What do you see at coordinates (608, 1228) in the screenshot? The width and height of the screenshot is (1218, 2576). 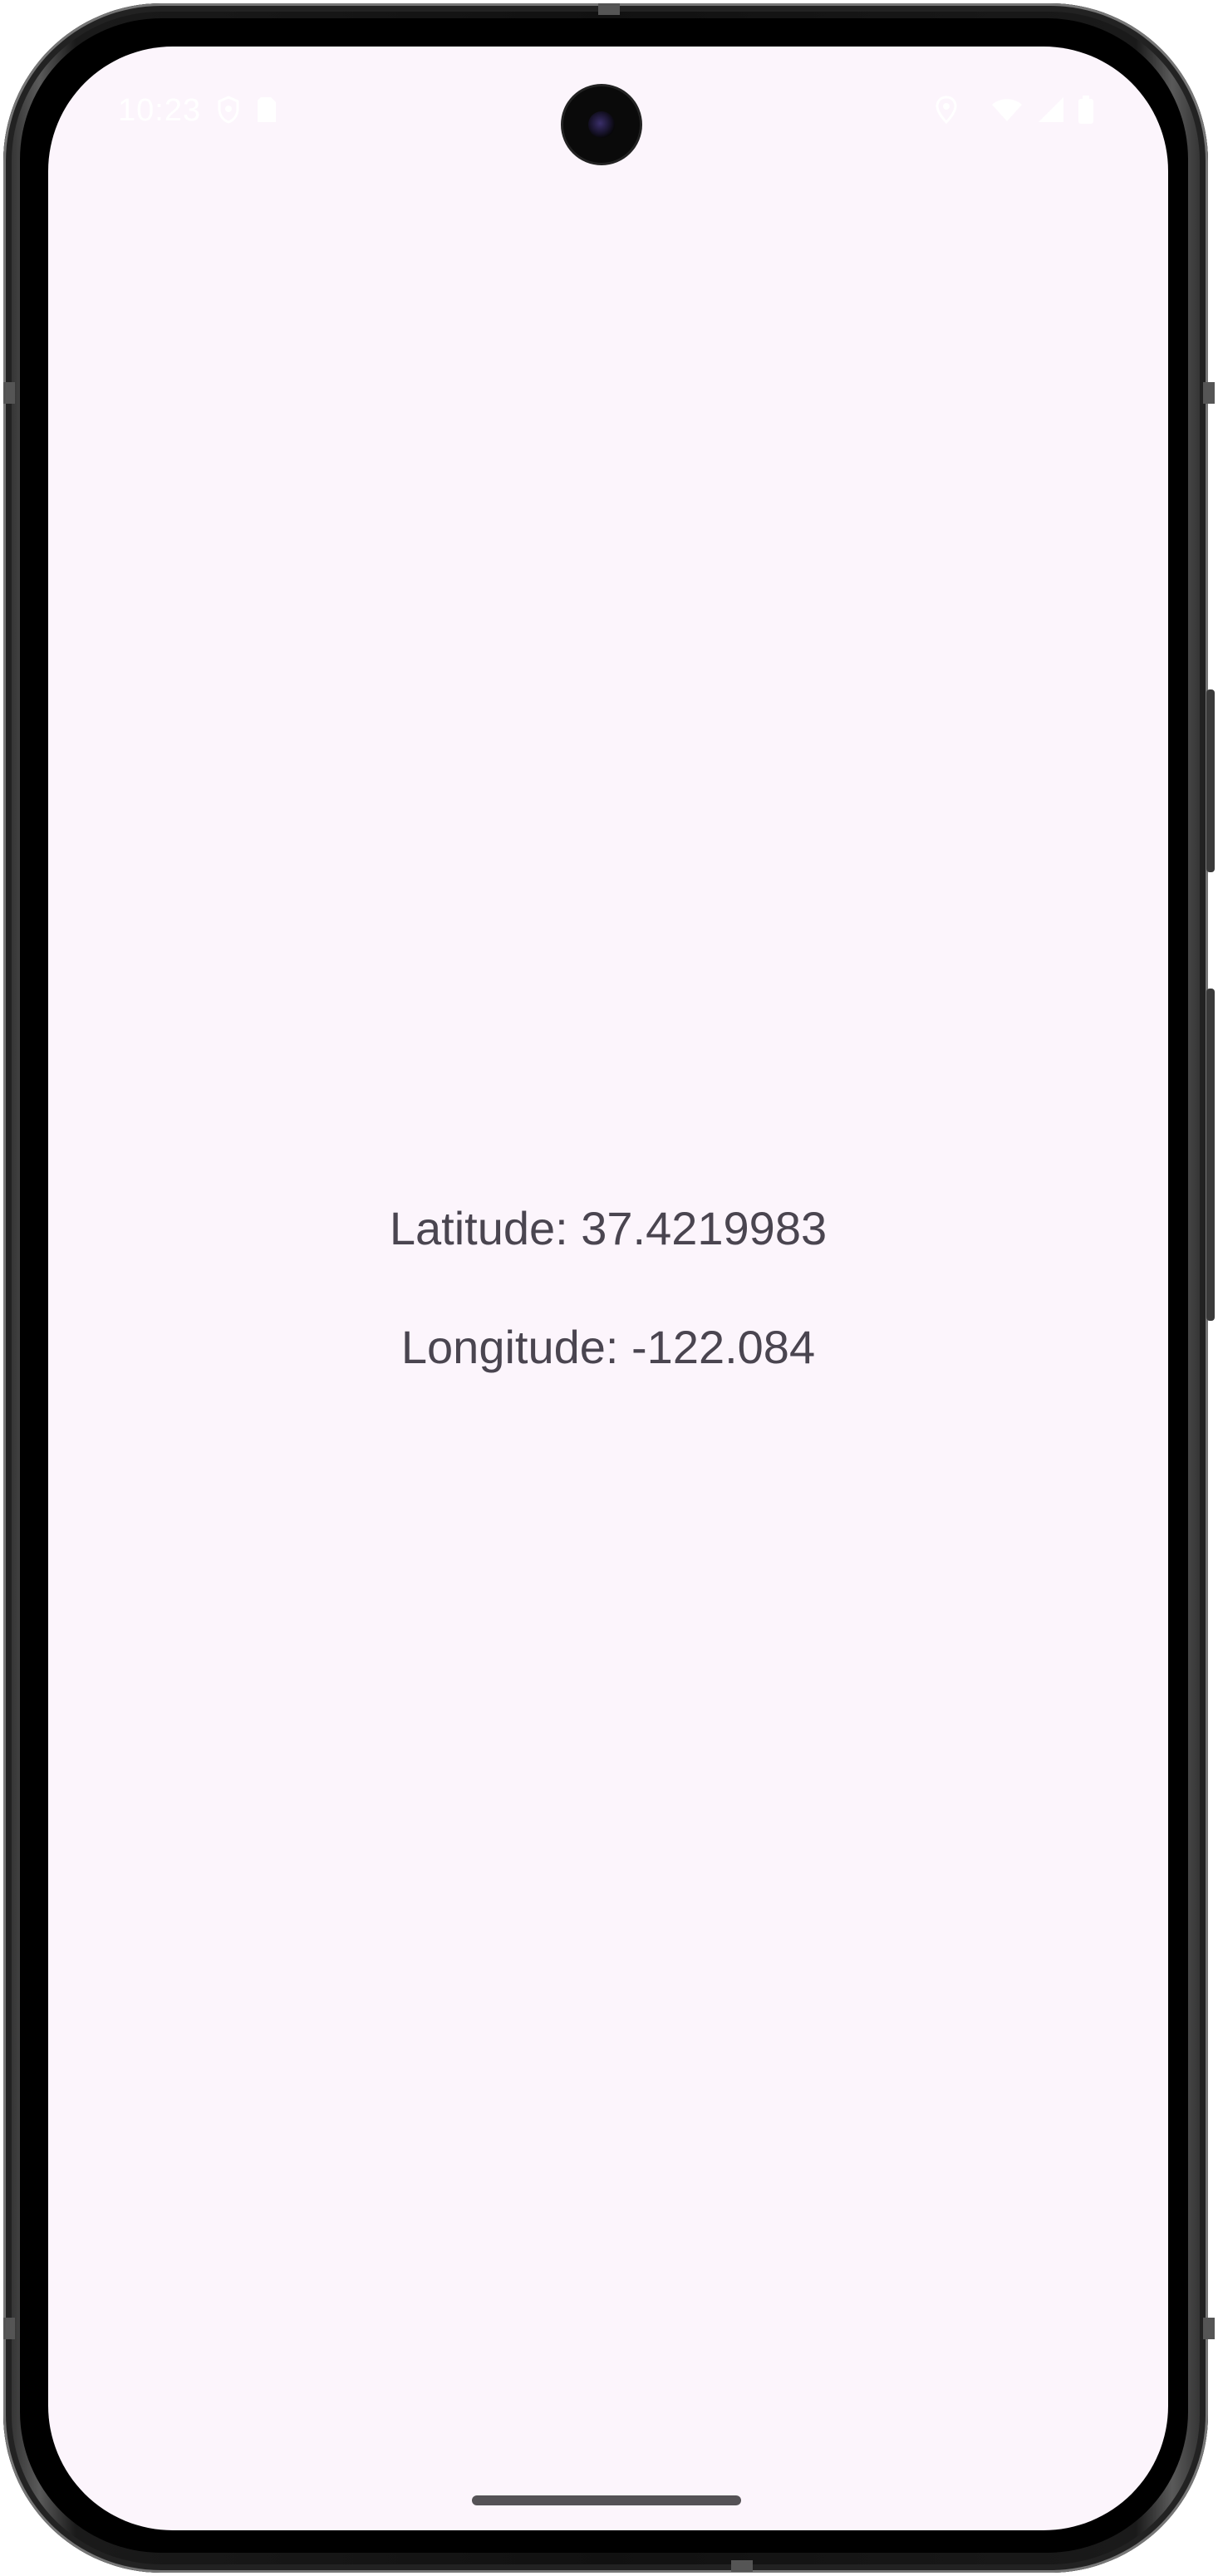 I see `latitude-text: Latitude: 37.4219983` at bounding box center [608, 1228].